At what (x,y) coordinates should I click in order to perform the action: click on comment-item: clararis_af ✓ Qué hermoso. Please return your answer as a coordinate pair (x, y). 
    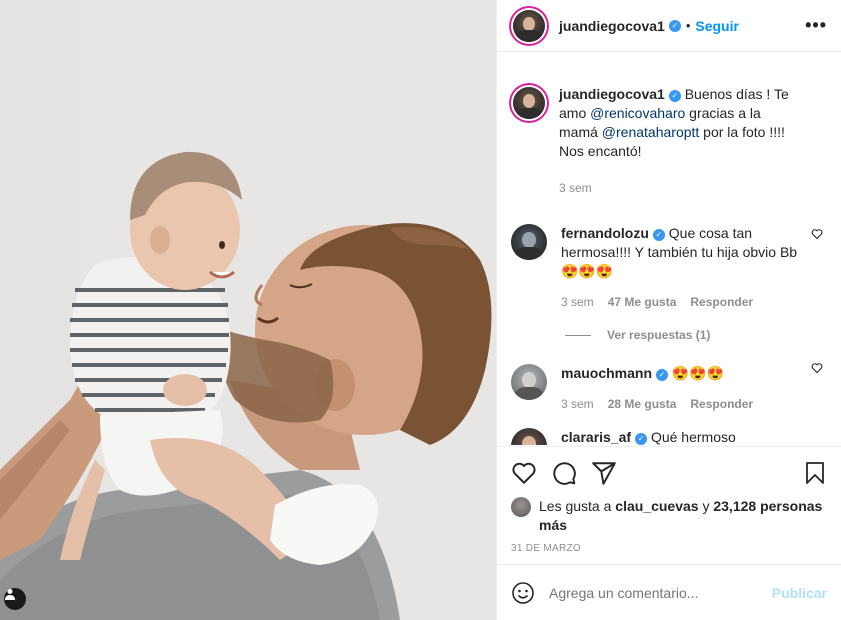
    Looking at the image, I should click on (669, 429).